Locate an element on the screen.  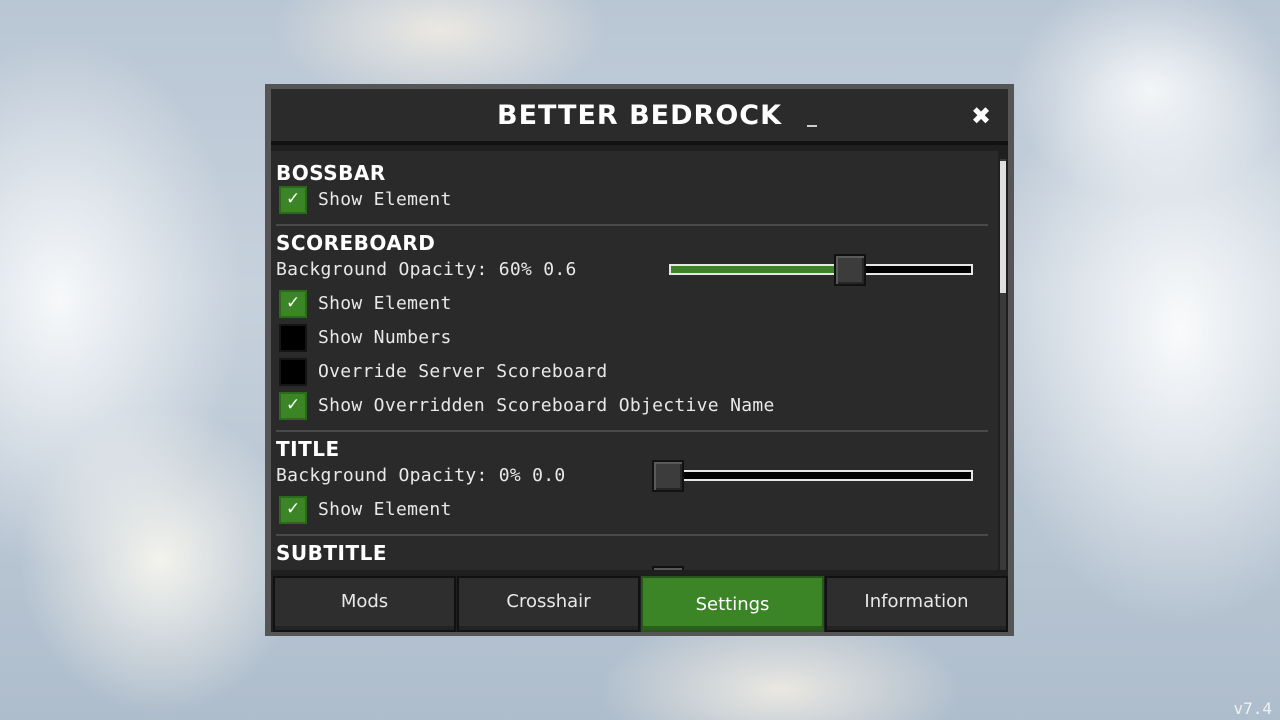
bossbar-show-element-checkbox: ✓ is located at coordinates (293, 200).